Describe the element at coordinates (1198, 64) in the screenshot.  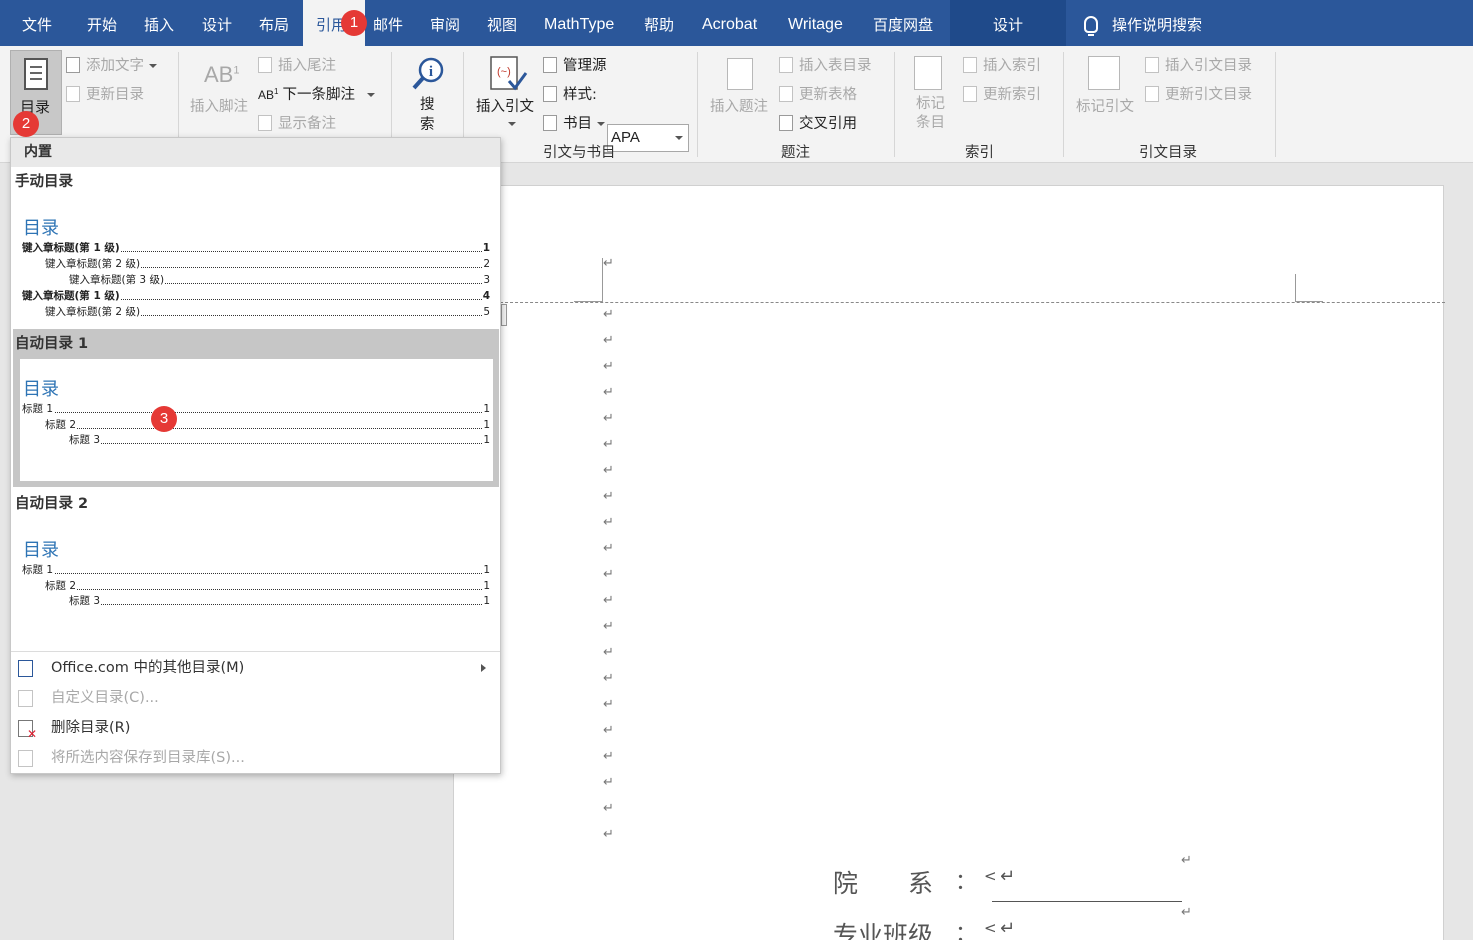
I see `insert-table-of-authorities-button: 插入引文目录` at that location.